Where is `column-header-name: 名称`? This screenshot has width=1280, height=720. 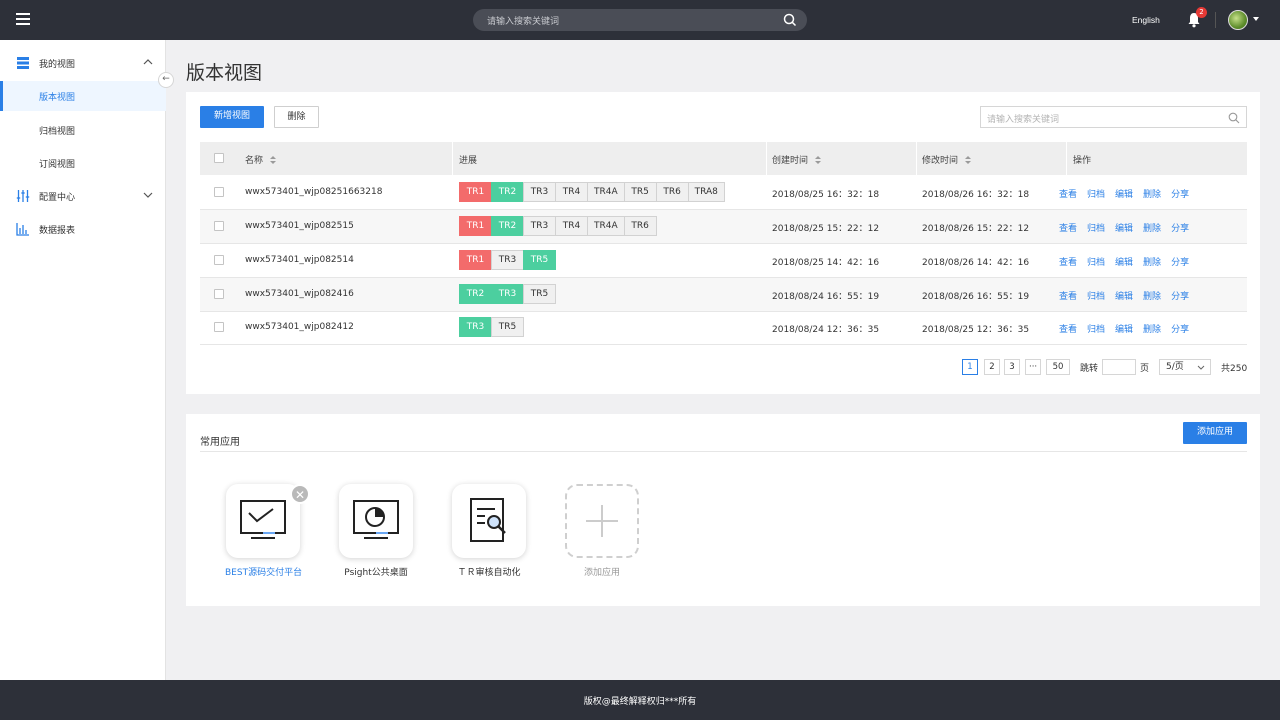
column-header-name: 名称 is located at coordinates (261, 159).